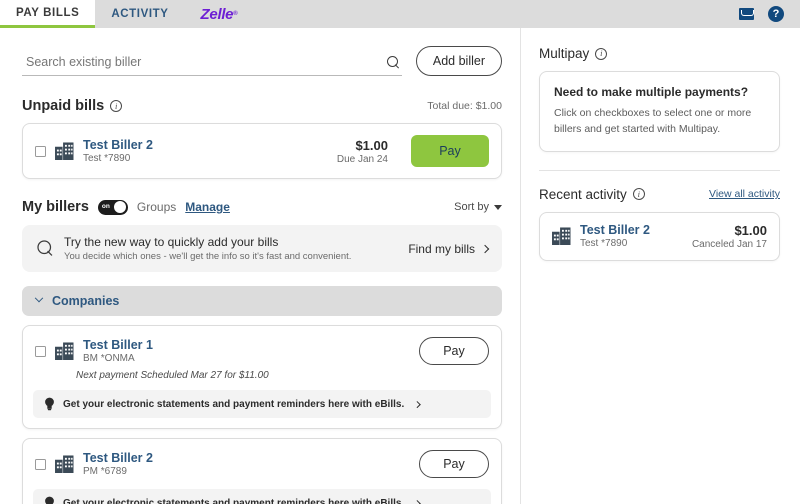 This screenshot has width=800, height=504. What do you see at coordinates (441, 248) in the screenshot?
I see `find-my-bills-label: Find my bills` at bounding box center [441, 248].